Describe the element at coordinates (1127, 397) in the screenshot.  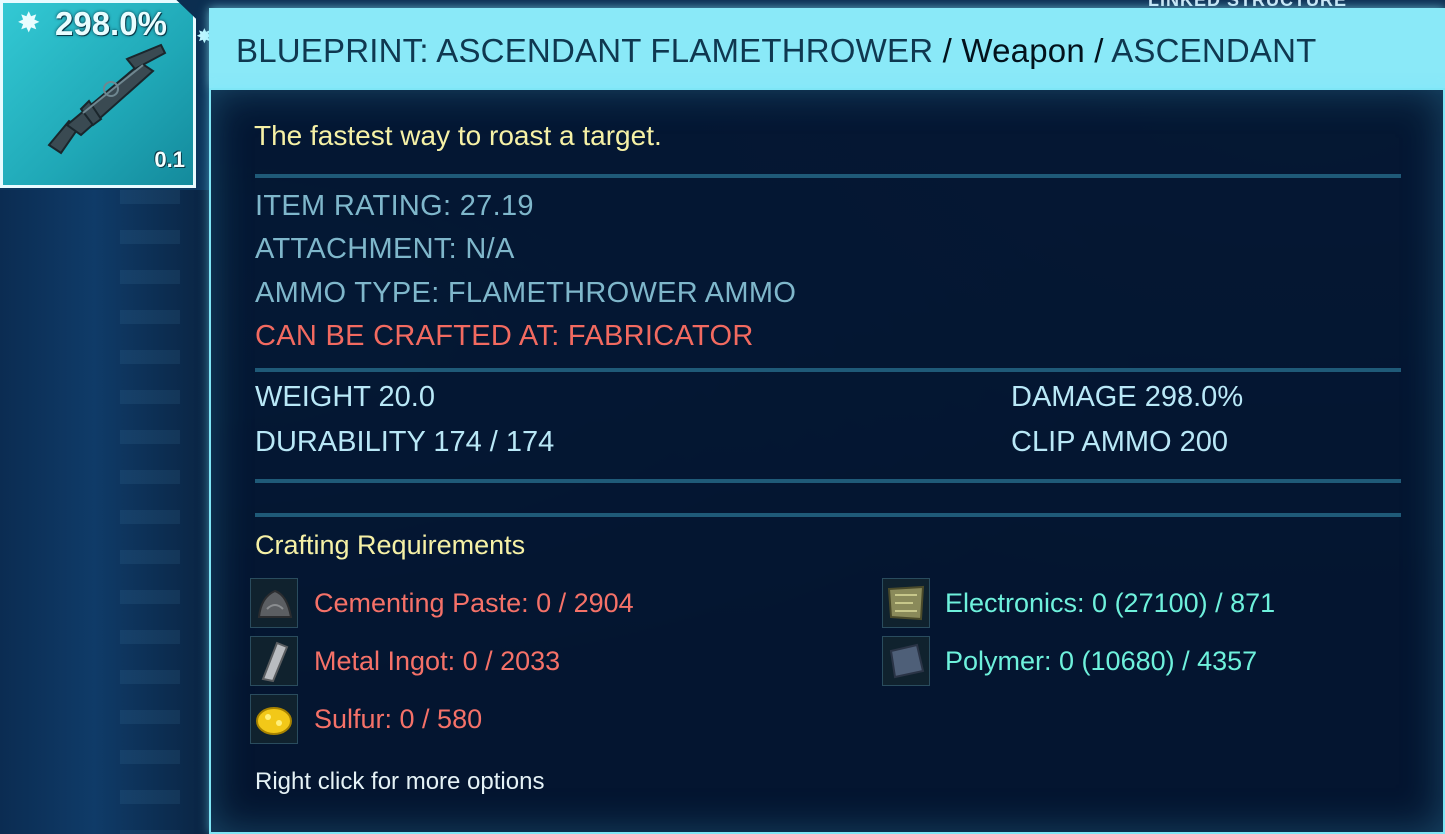
I see `damage-stat: DAMAGE 298.0%` at that location.